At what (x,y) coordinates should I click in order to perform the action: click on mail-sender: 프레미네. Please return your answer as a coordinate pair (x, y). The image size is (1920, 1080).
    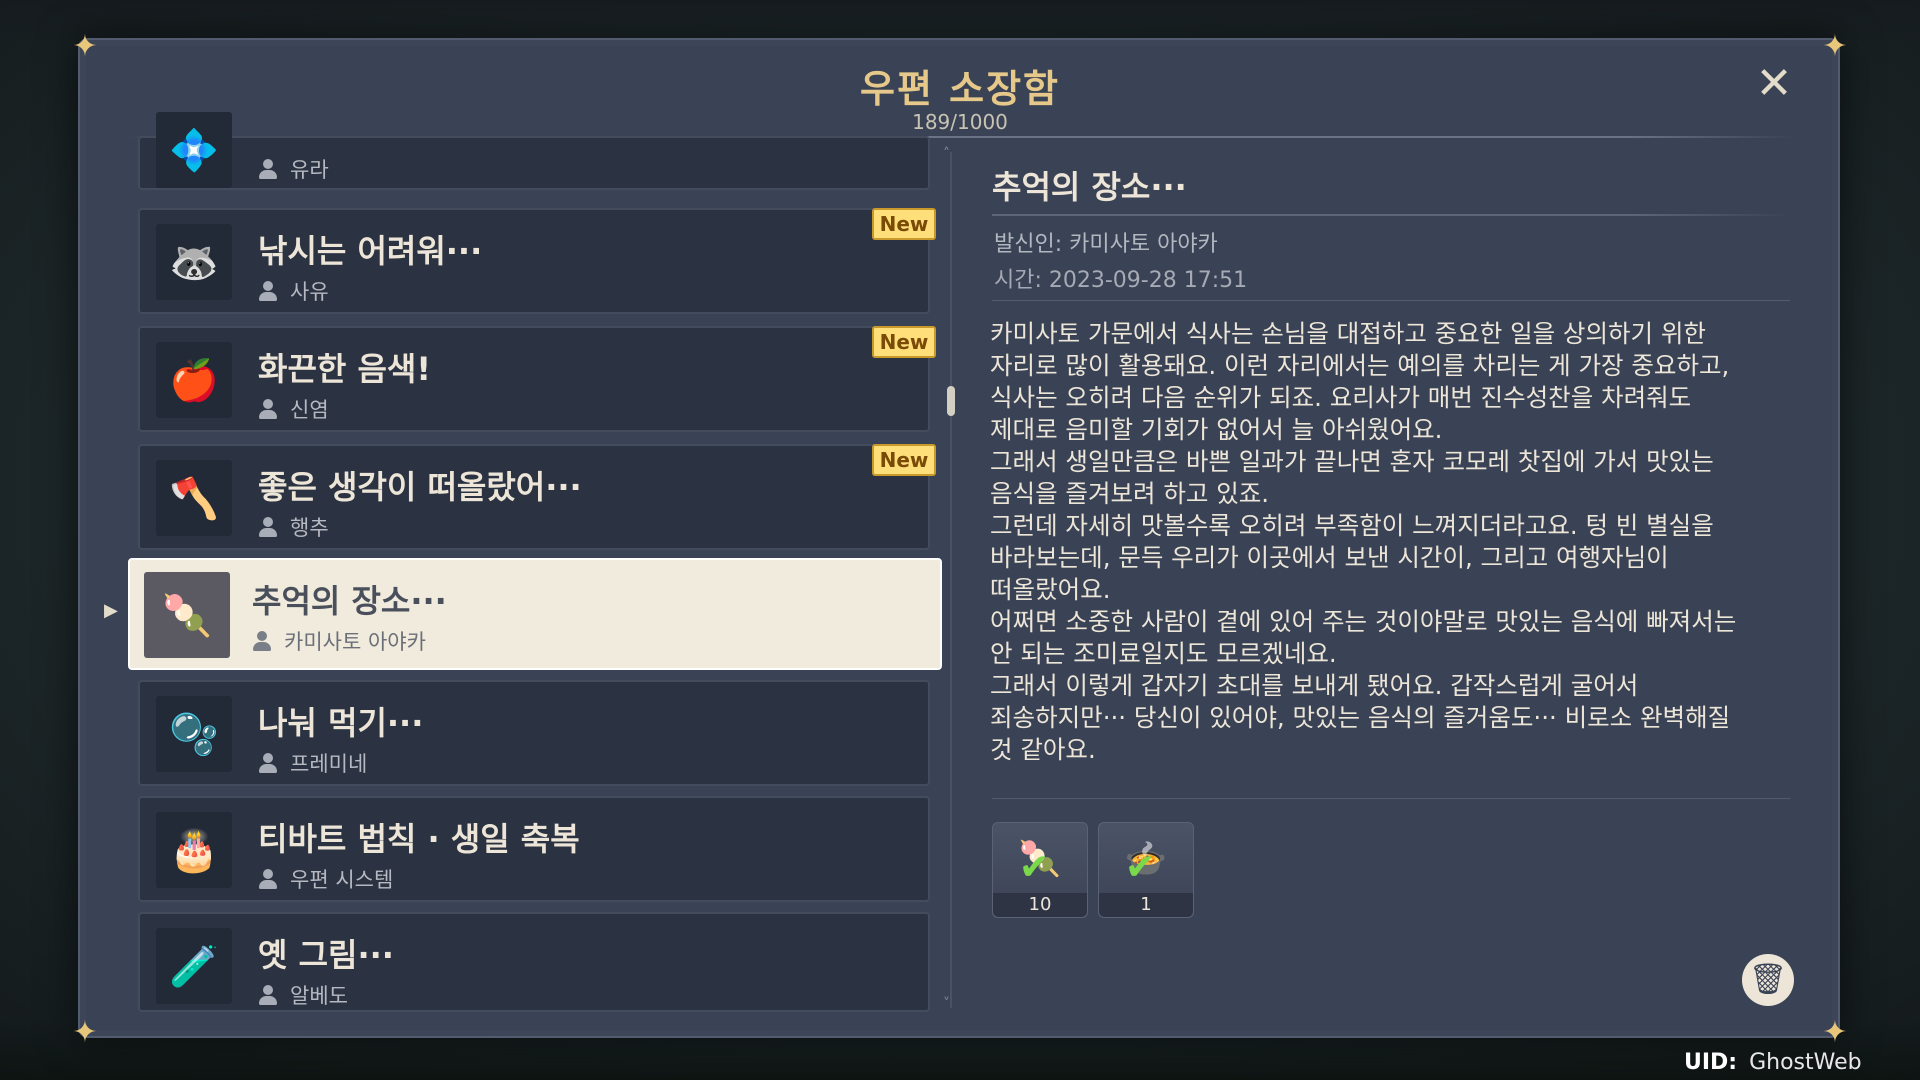
    Looking at the image, I should click on (329, 764).